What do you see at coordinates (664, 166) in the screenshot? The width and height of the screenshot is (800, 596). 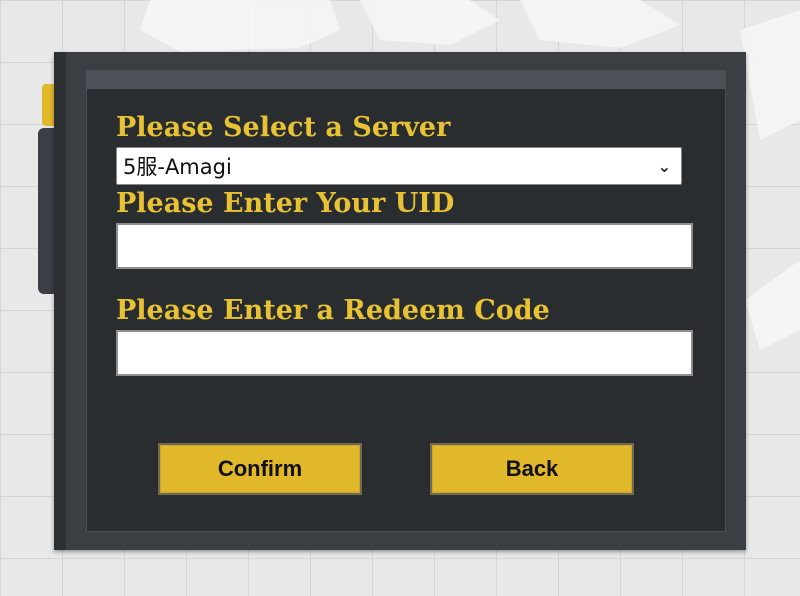 I see `chevron-down-icon: ⌄` at bounding box center [664, 166].